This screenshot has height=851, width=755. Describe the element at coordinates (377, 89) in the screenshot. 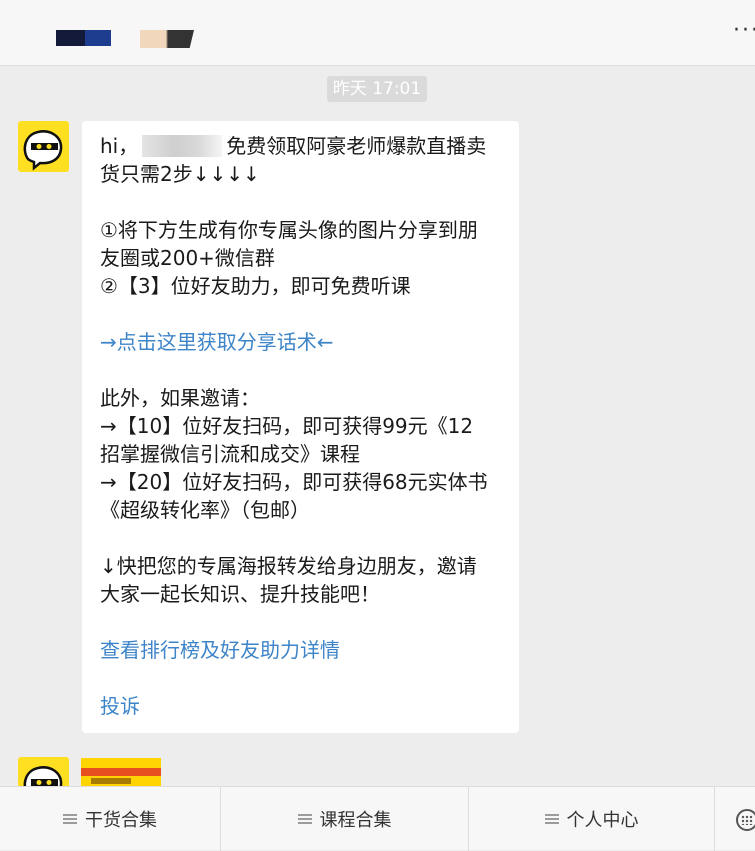

I see `message-timestamp: 昨天 17:01` at that location.